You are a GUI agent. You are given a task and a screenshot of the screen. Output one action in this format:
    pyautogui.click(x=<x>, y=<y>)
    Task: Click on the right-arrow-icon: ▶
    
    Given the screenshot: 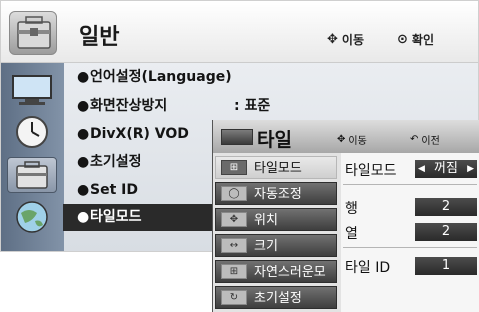 What is the action you would take?
    pyautogui.click(x=470, y=169)
    